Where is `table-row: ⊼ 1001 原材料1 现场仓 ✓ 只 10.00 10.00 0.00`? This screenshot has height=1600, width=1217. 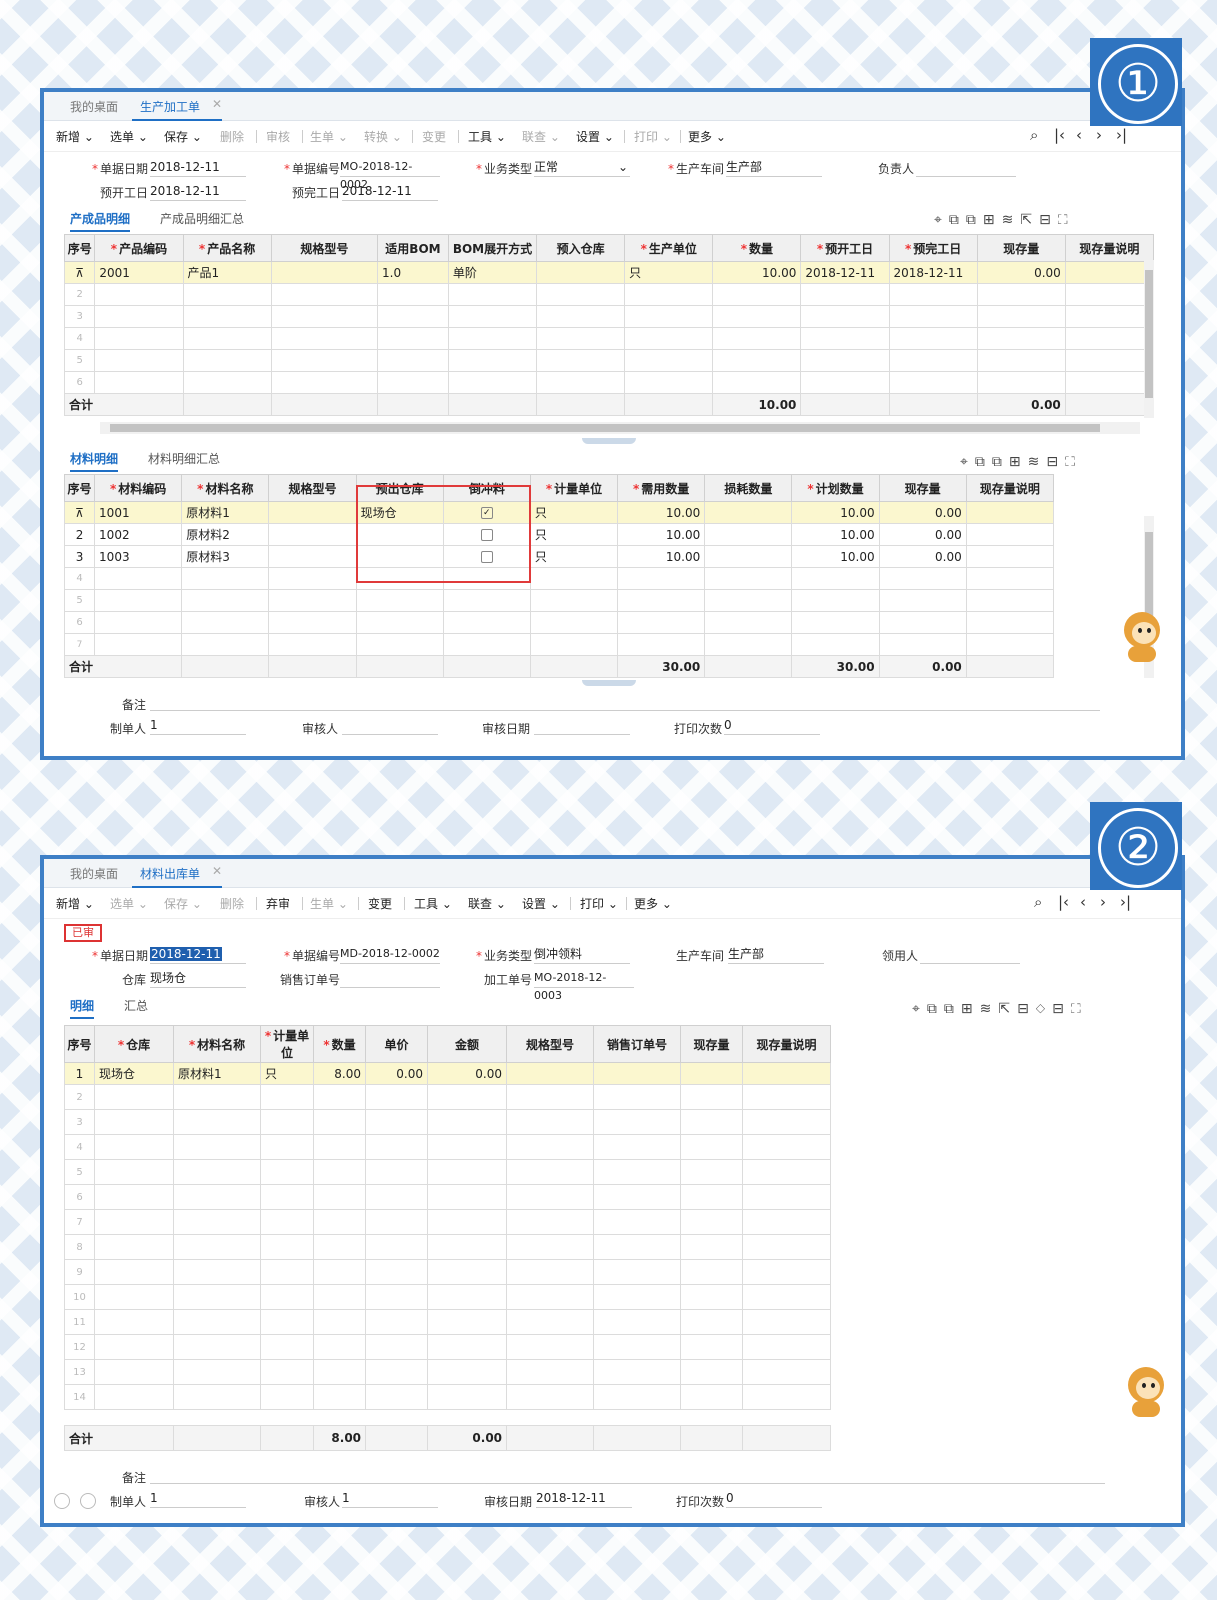 table-row: ⊼ 1001 原材料1 现场仓 ✓ 只 10.00 10.00 0.00 is located at coordinates (559, 512).